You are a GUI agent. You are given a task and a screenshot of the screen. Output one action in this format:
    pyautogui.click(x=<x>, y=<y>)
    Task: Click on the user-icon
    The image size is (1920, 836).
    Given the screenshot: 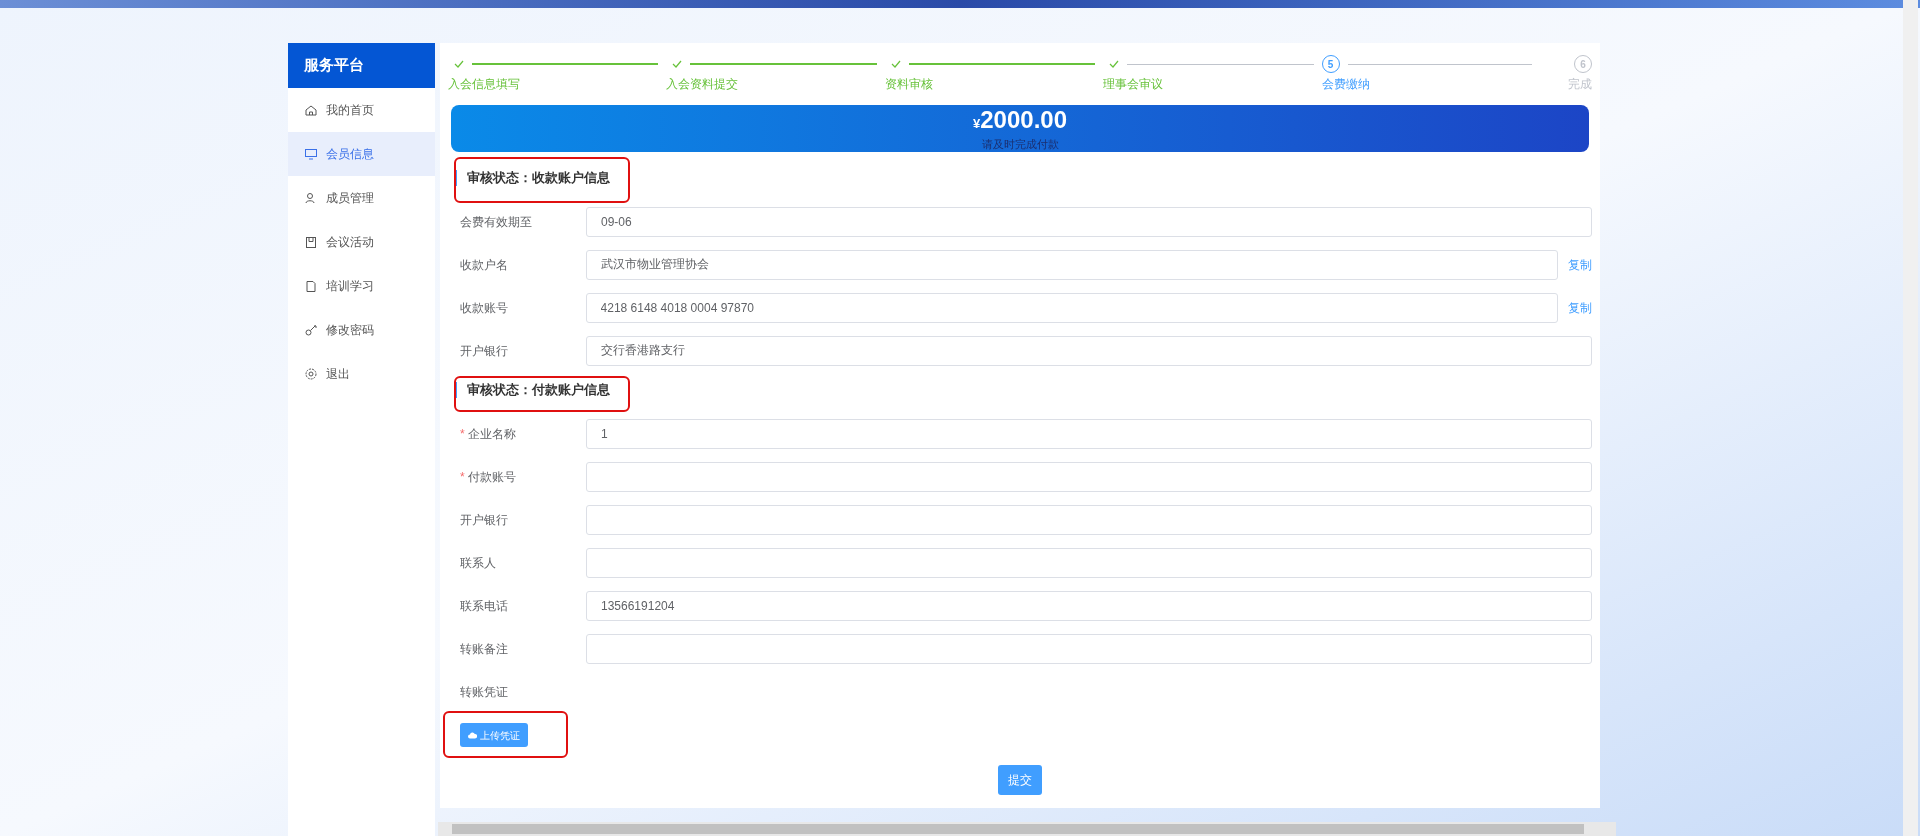 What is the action you would take?
    pyautogui.click(x=311, y=198)
    